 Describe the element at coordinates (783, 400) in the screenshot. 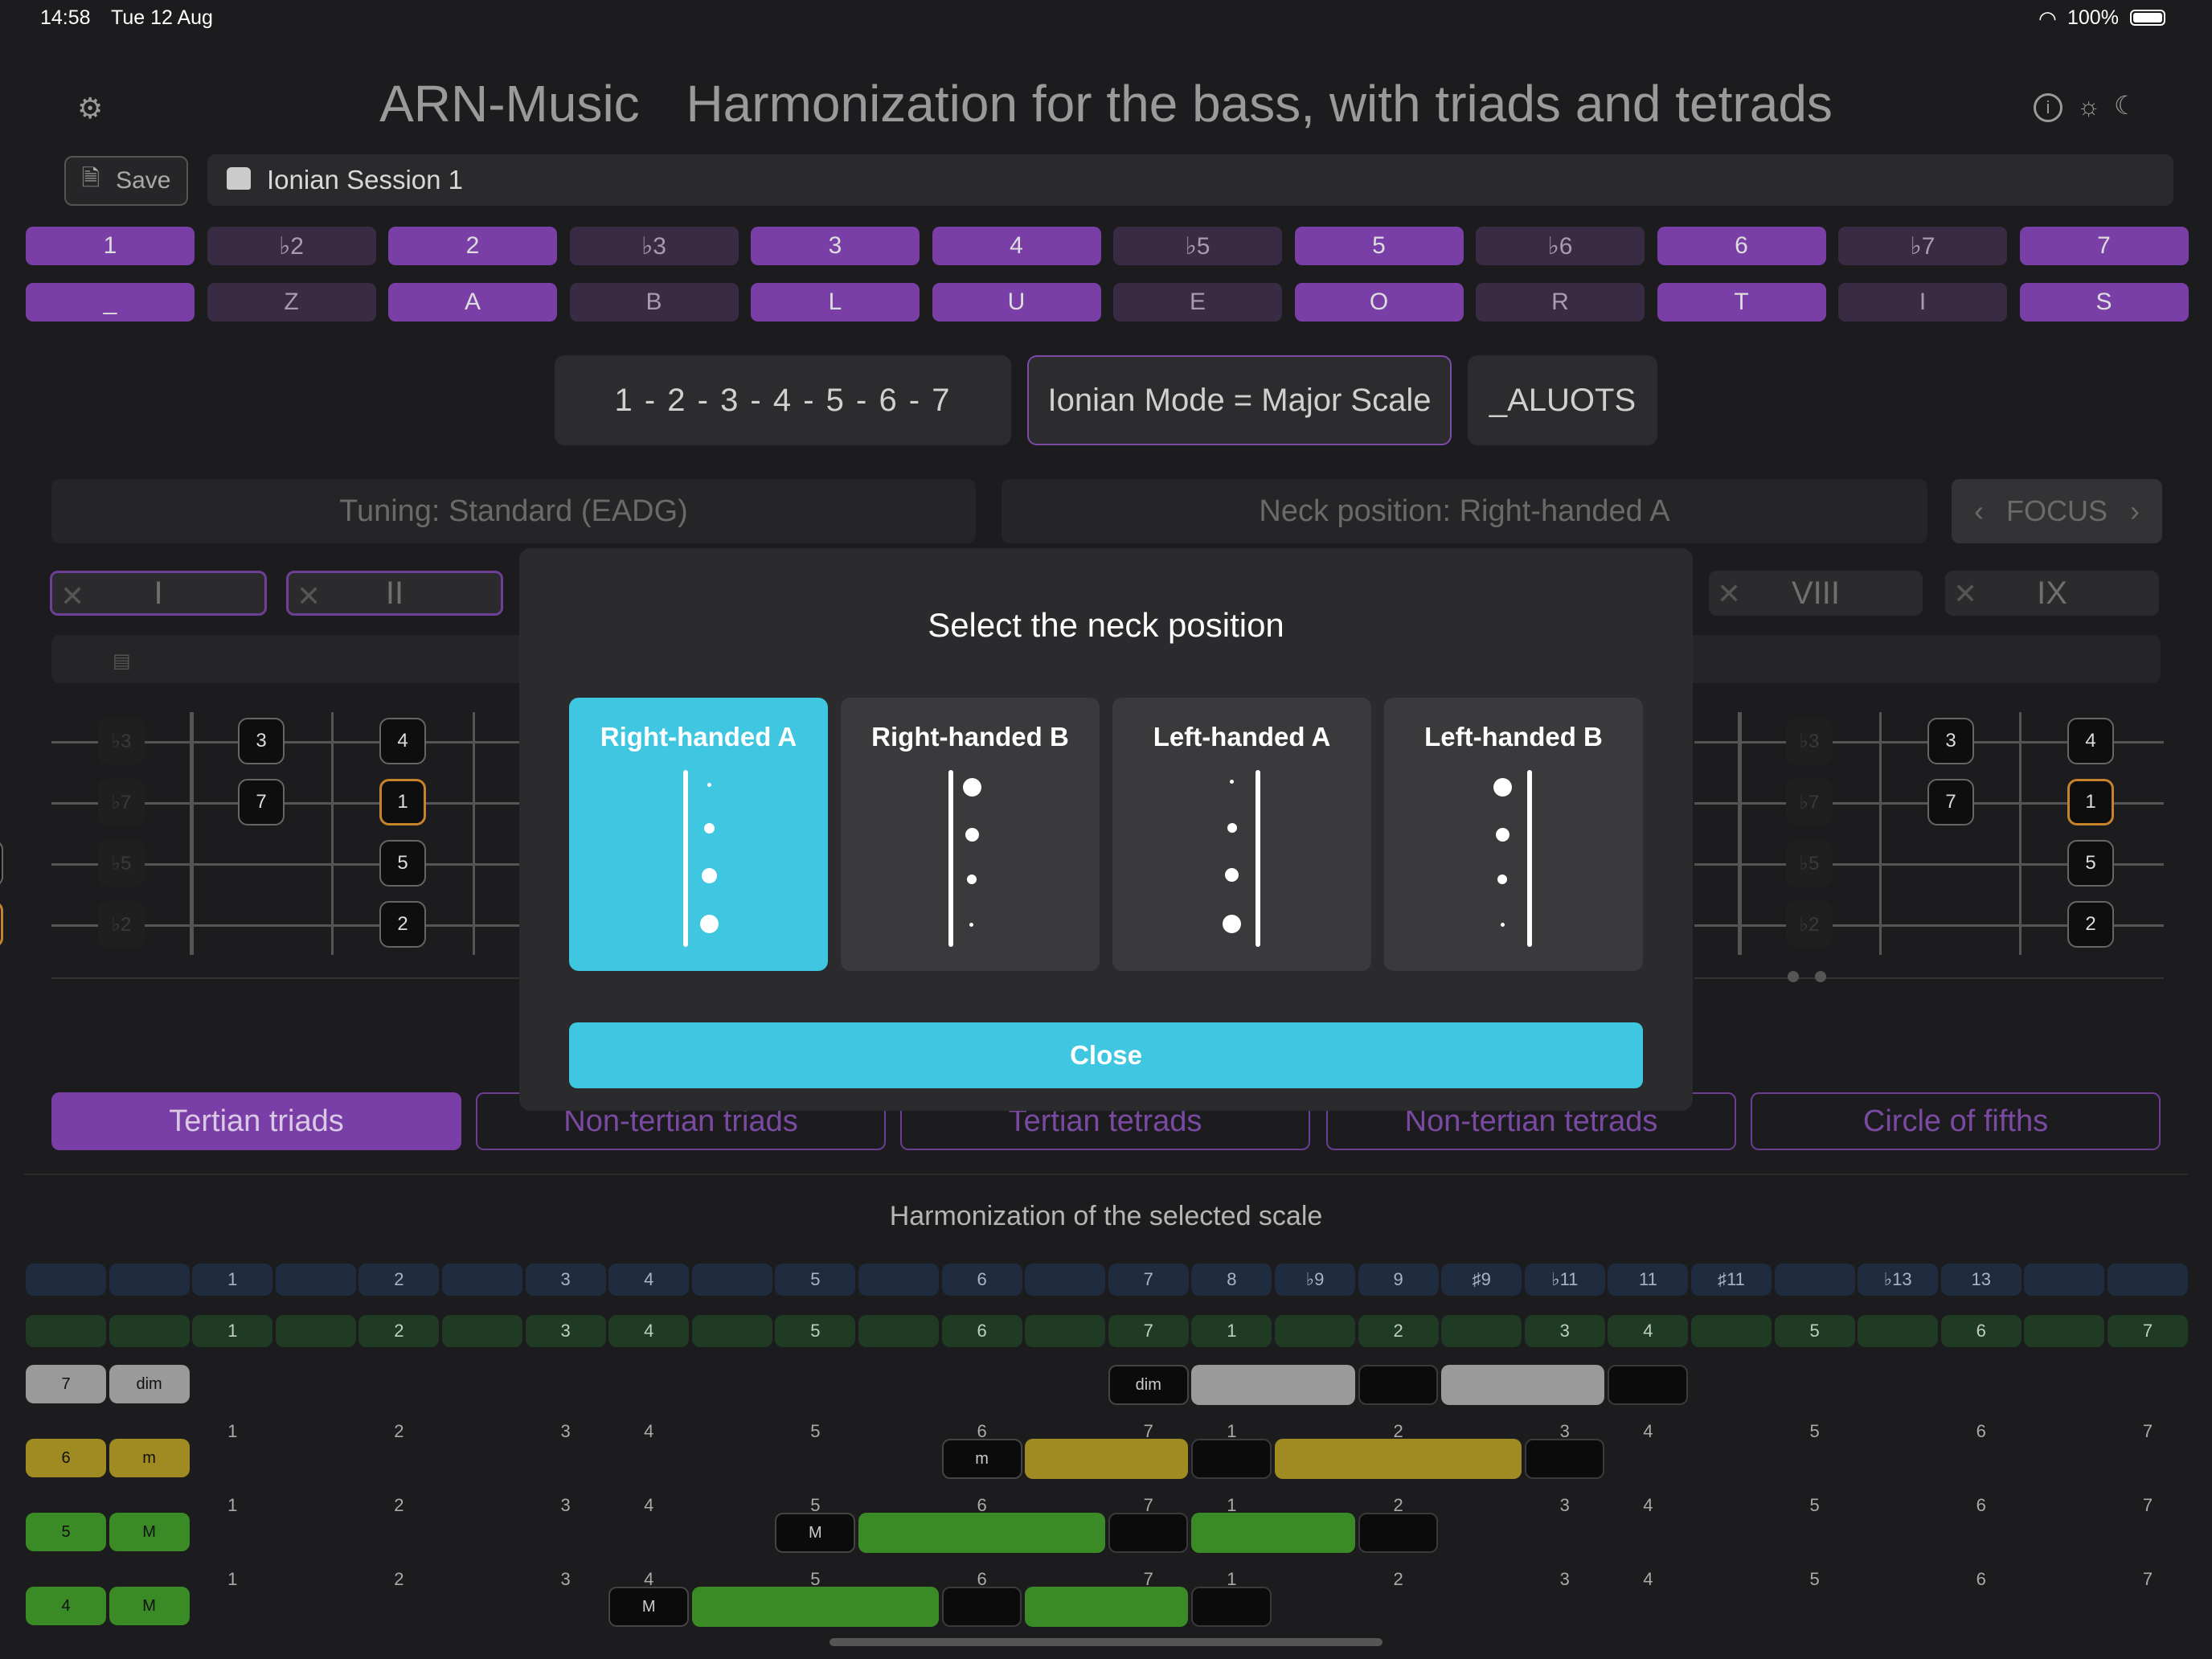

I see `scale-formula: 1 - 2 - 3 - 4 - 5 - 6 - 7` at that location.